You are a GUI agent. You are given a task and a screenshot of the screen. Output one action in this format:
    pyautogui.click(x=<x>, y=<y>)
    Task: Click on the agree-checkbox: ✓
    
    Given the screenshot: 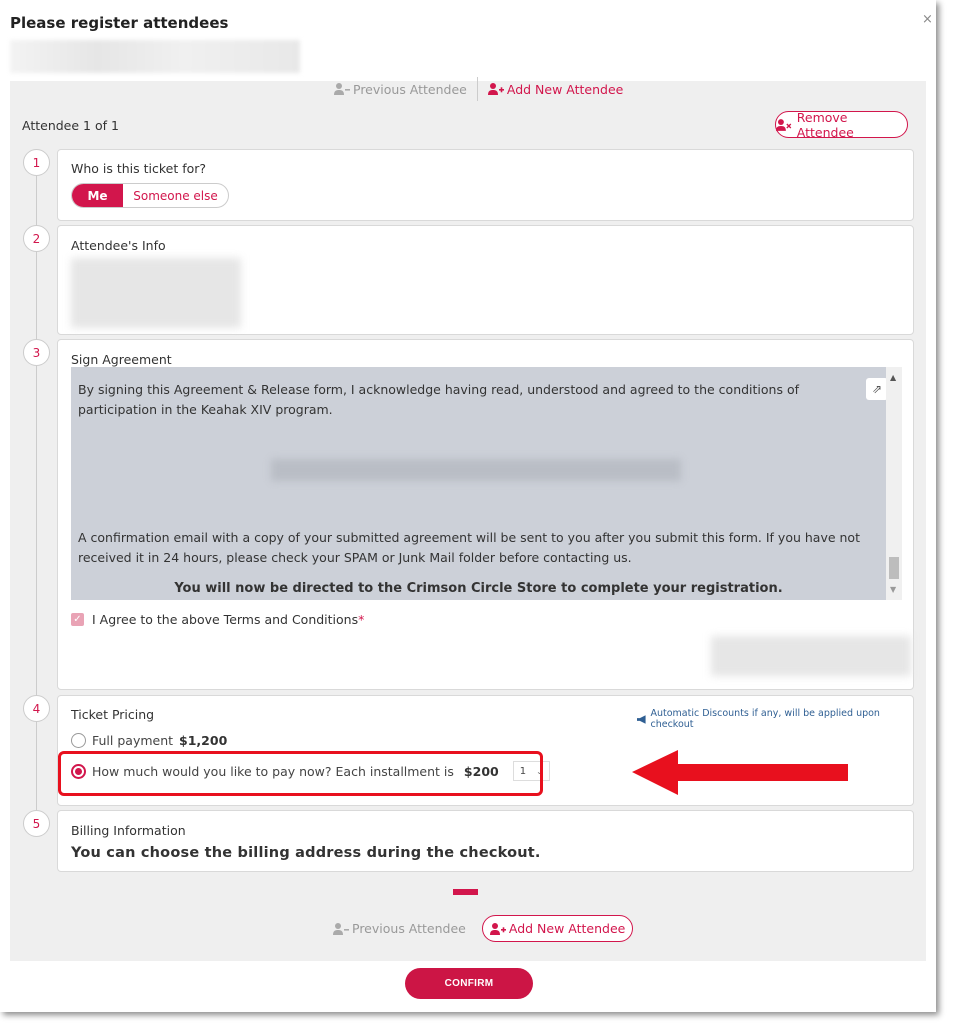 What is the action you would take?
    pyautogui.click(x=77, y=619)
    